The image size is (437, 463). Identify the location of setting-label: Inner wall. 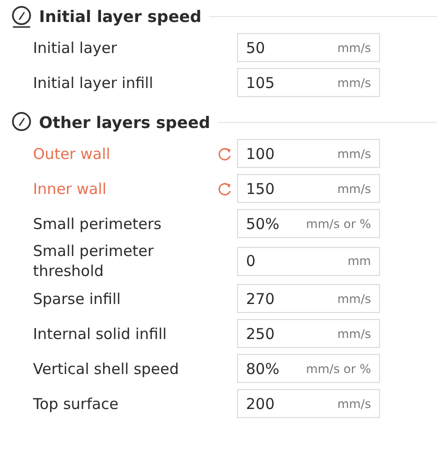
(70, 188).